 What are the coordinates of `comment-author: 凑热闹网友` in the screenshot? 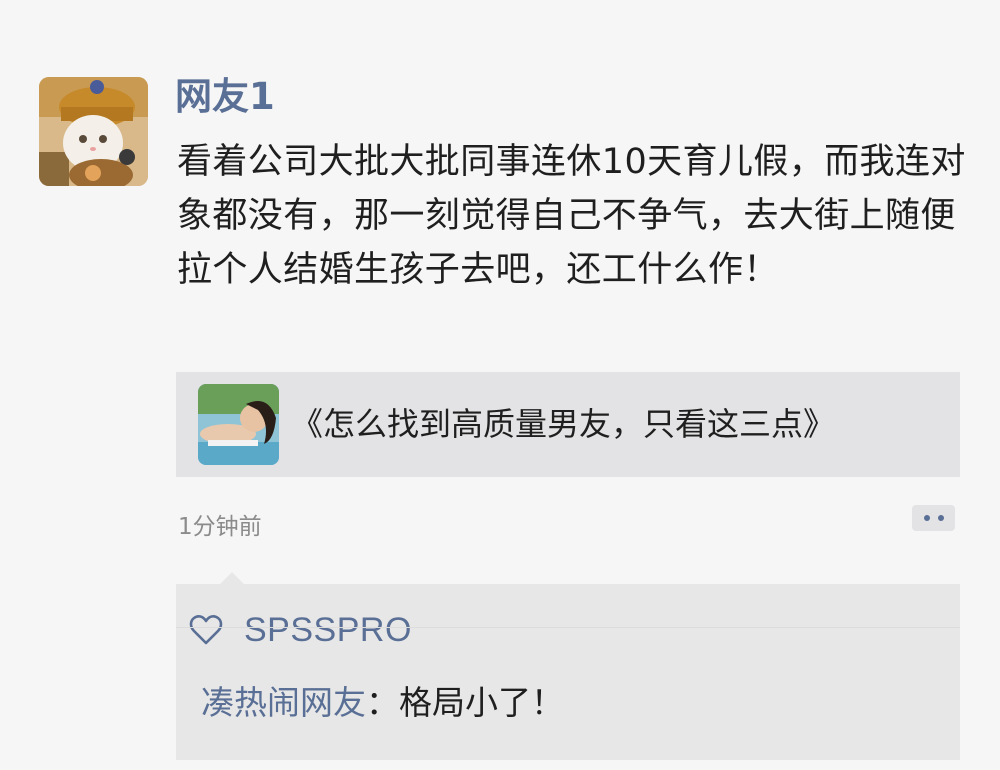 It's located at (283, 702).